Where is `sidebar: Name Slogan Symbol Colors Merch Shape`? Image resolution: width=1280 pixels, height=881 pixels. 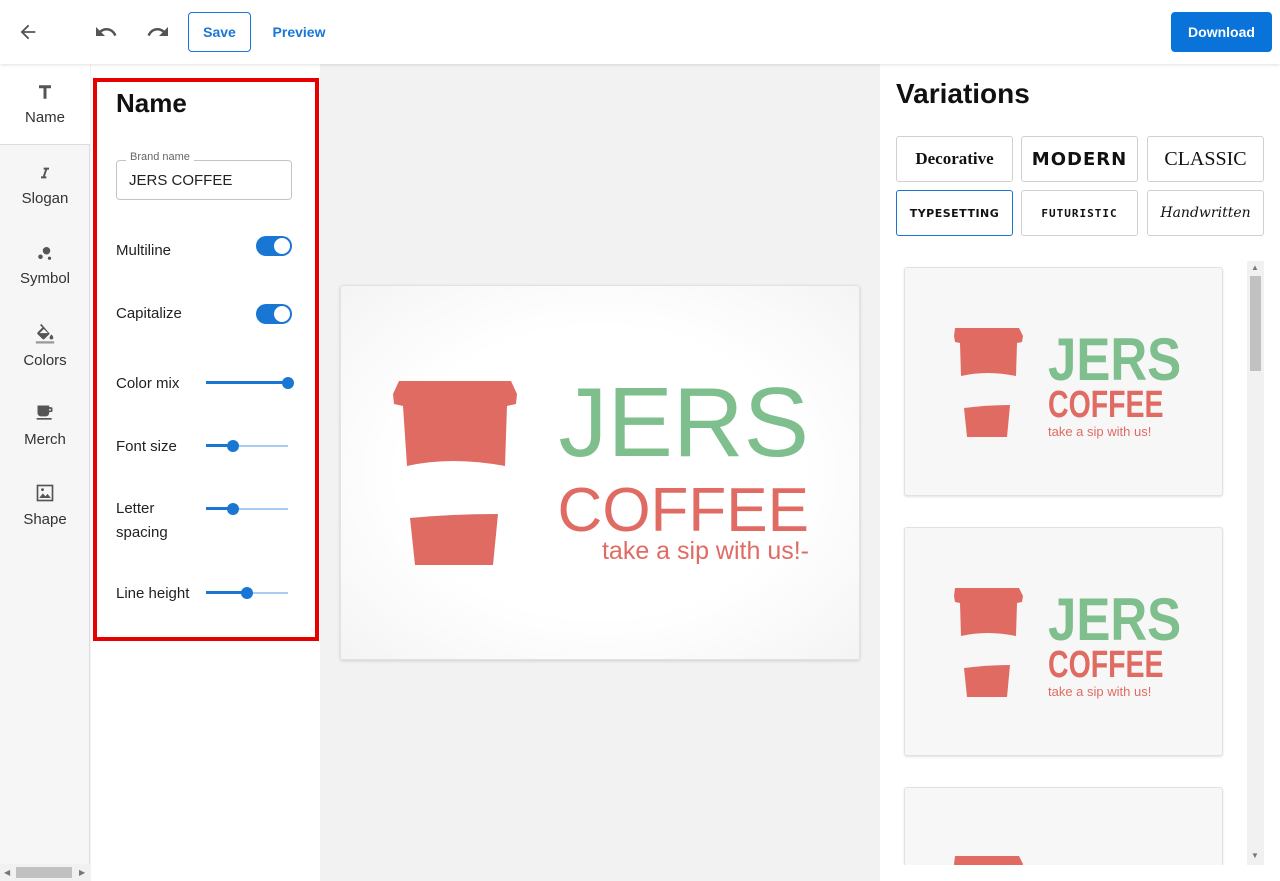
sidebar: Name Slogan Symbol Colors Merch Shape is located at coordinates (45, 472).